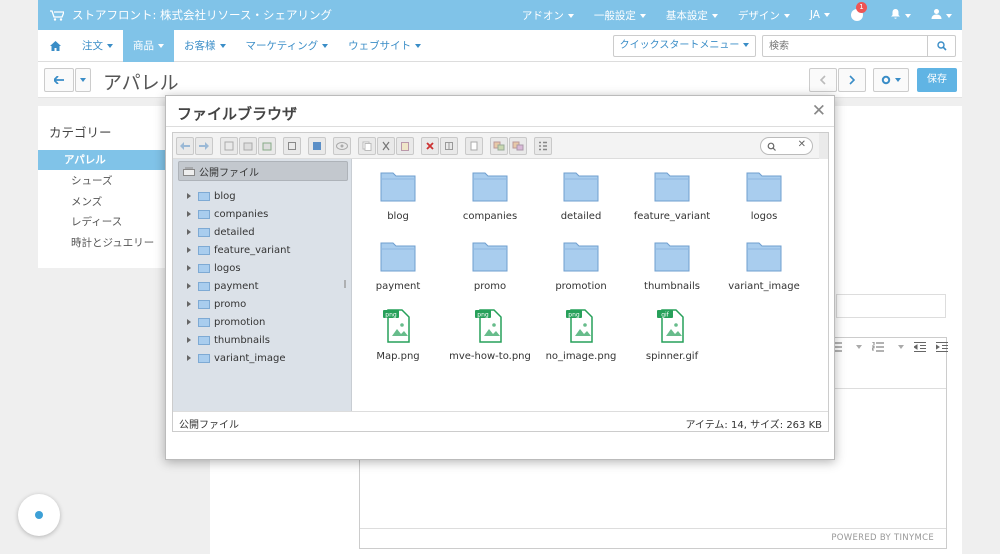 Image resolution: width=1000 pixels, height=554 pixels. I want to click on new-folder-icon, so click(292, 146).